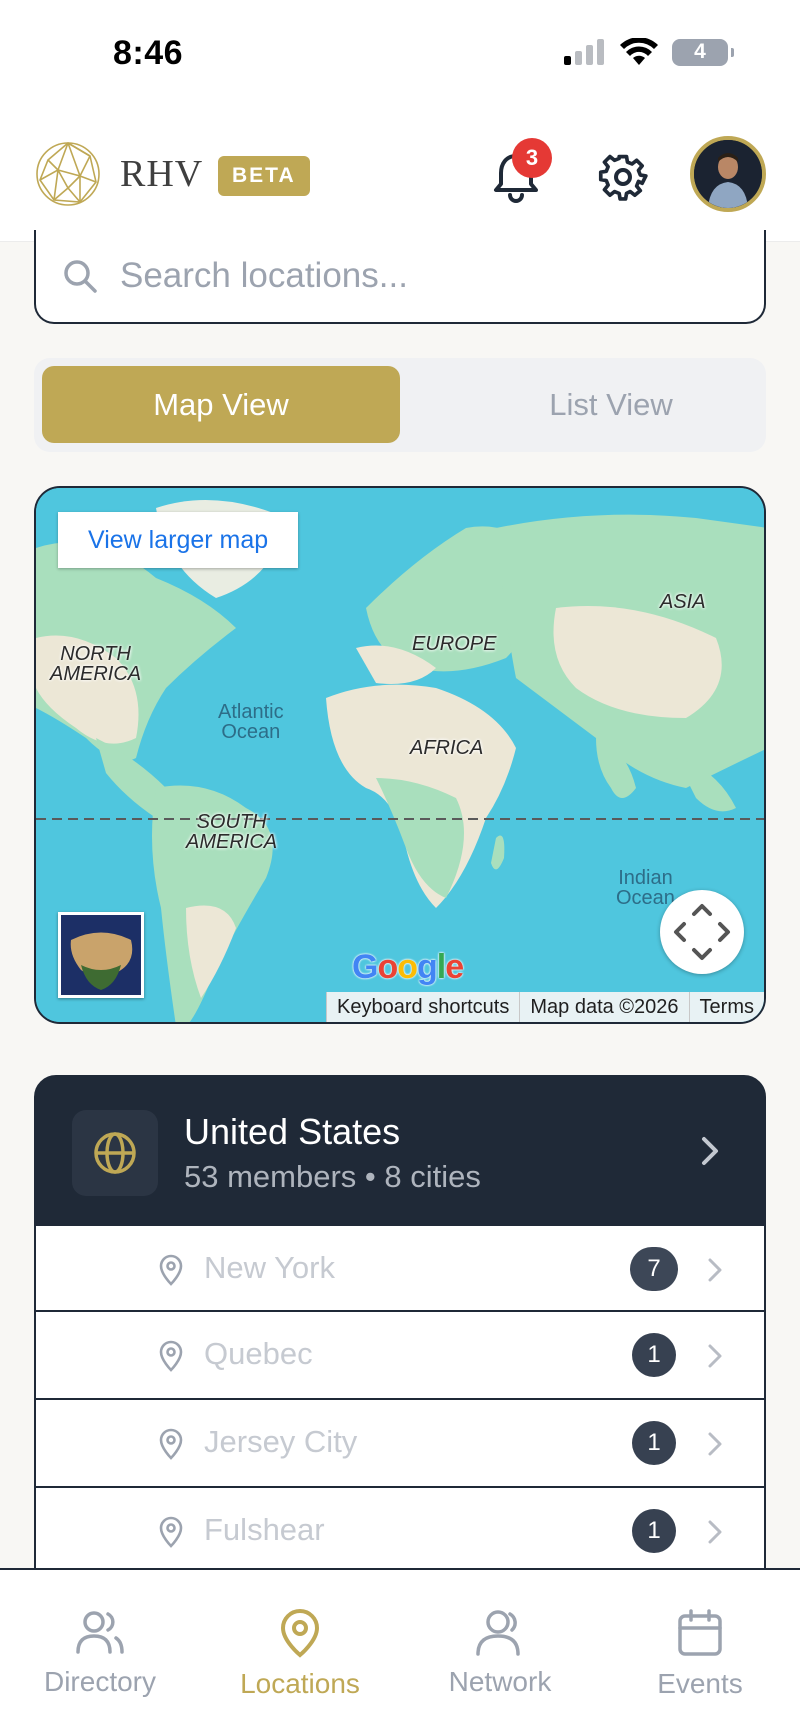 The height and width of the screenshot is (1732, 800). I want to click on map-data-text: Map data ©2026, so click(603, 1007).